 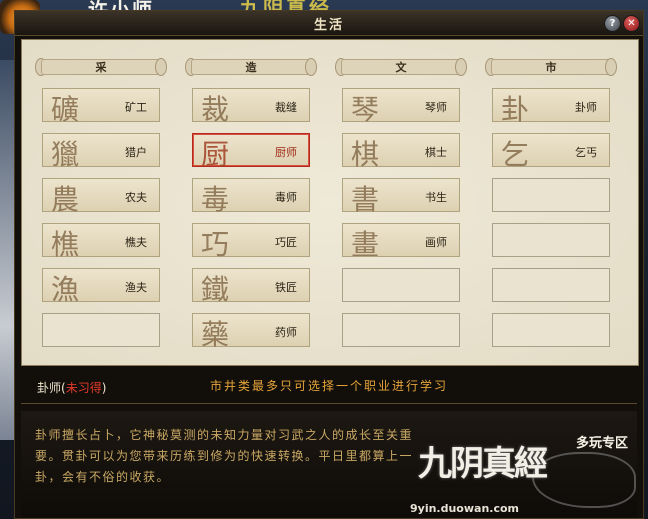 What do you see at coordinates (251, 242) in the screenshot?
I see `profession-slot: 巧 巧匠` at bounding box center [251, 242].